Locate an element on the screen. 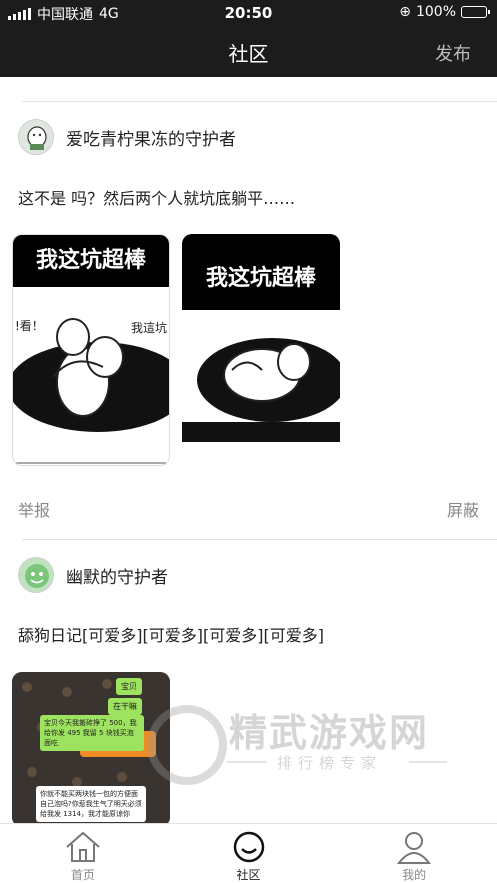 This screenshot has height=883, width=497. post-header: 幽默的守护者 is located at coordinates (93, 575).